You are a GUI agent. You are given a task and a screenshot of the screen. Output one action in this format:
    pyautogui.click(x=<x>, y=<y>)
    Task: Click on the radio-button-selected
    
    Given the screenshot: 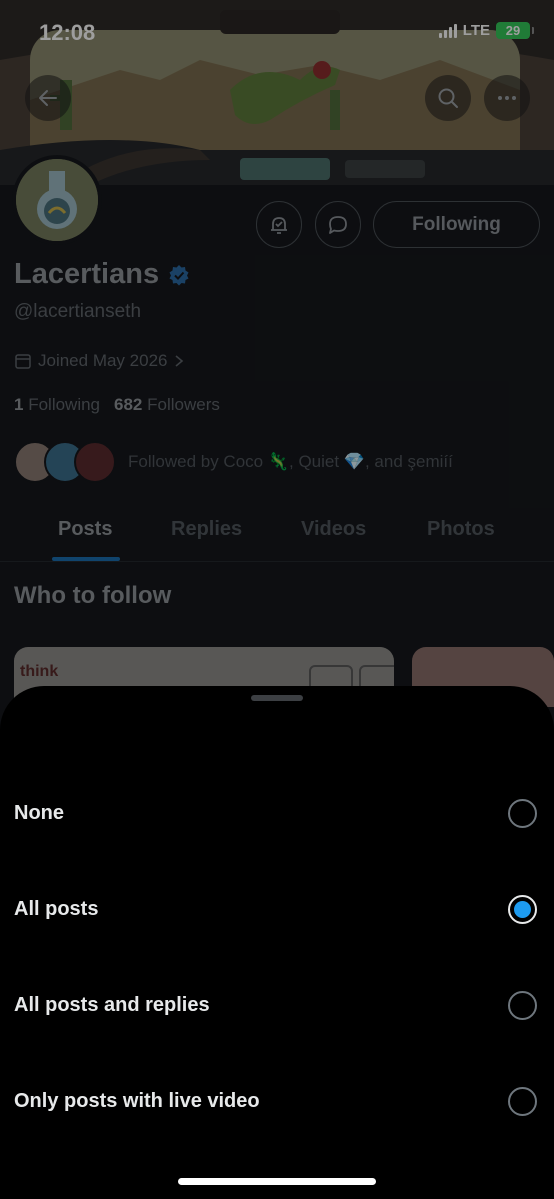 What is the action you would take?
    pyautogui.click(x=522, y=909)
    